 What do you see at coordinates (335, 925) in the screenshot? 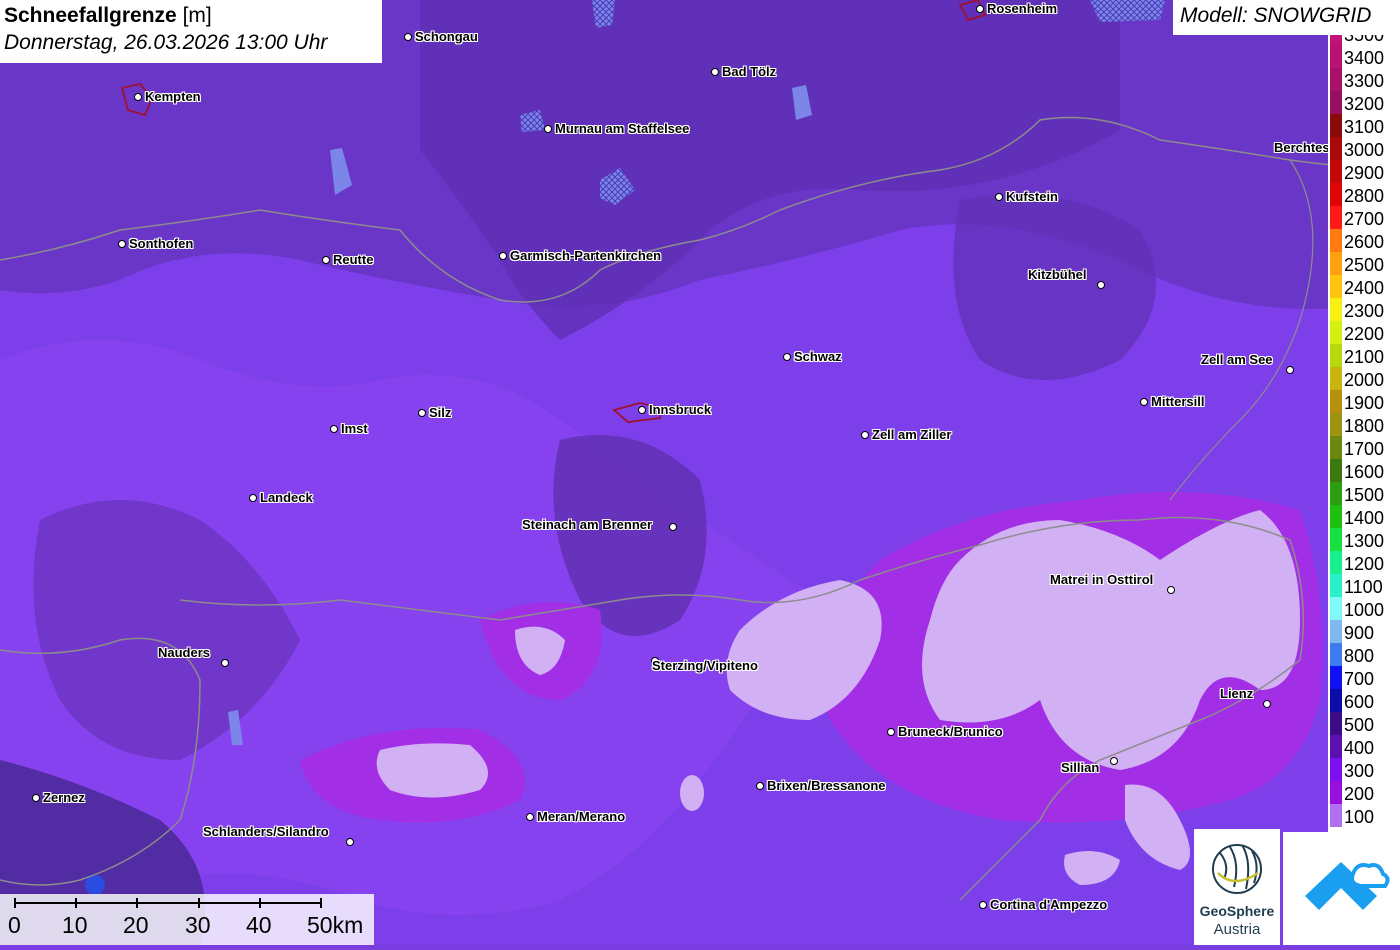
I see `scale-label: 50km` at bounding box center [335, 925].